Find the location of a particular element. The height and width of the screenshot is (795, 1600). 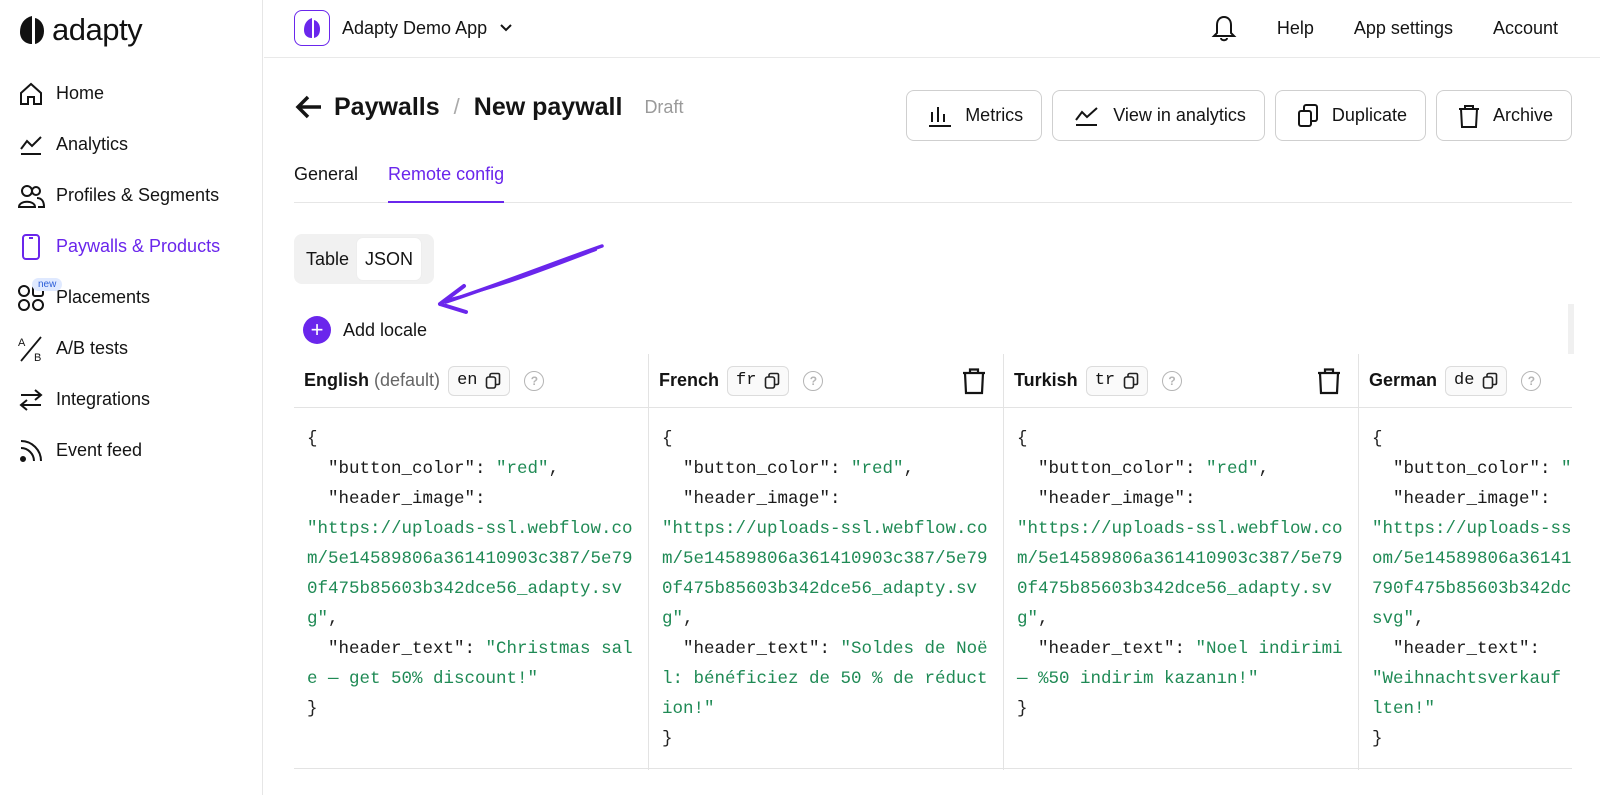

account-link: Account is located at coordinates (1525, 28).